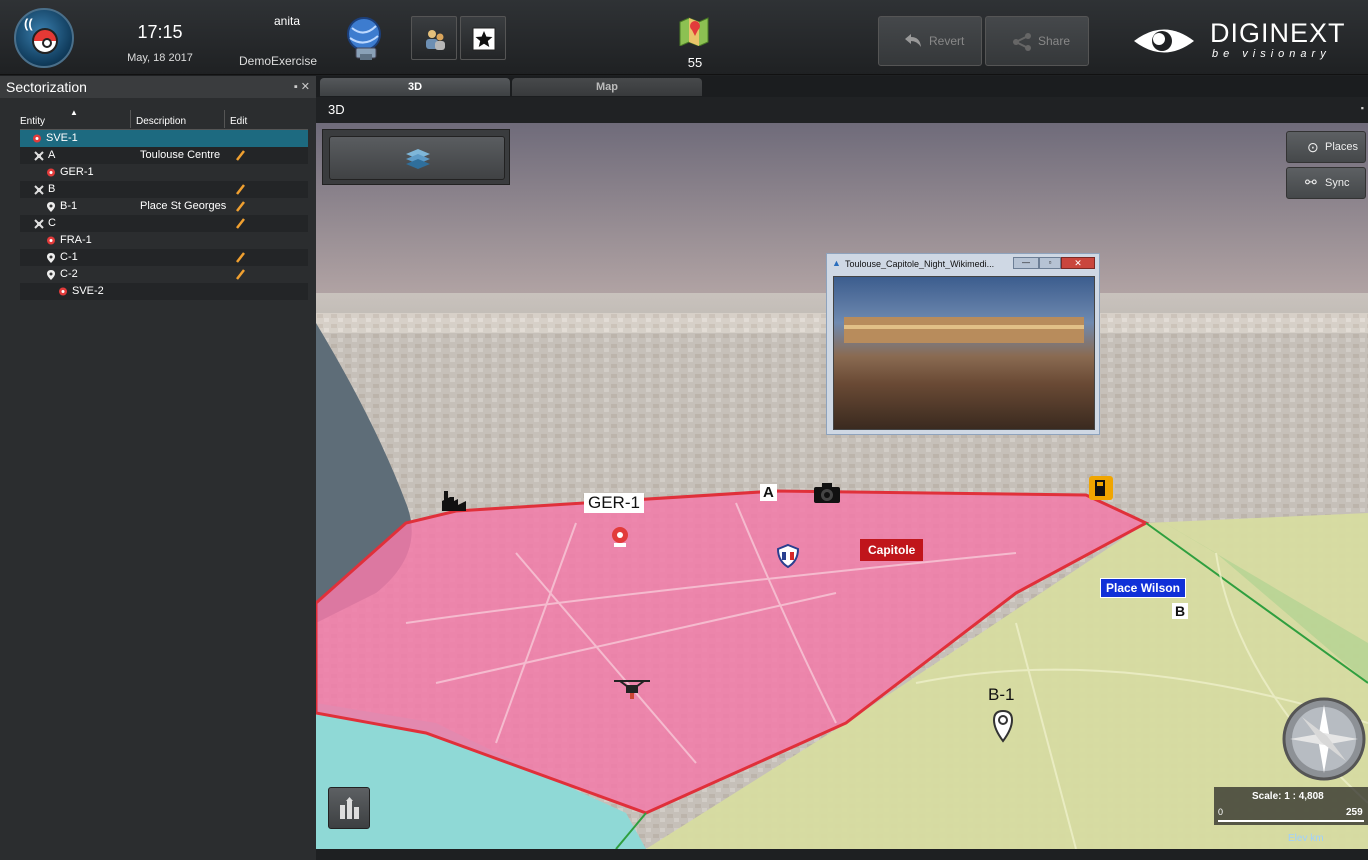  What do you see at coordinates (164, 138) in the screenshot?
I see `table-row: SVE-1` at bounding box center [164, 138].